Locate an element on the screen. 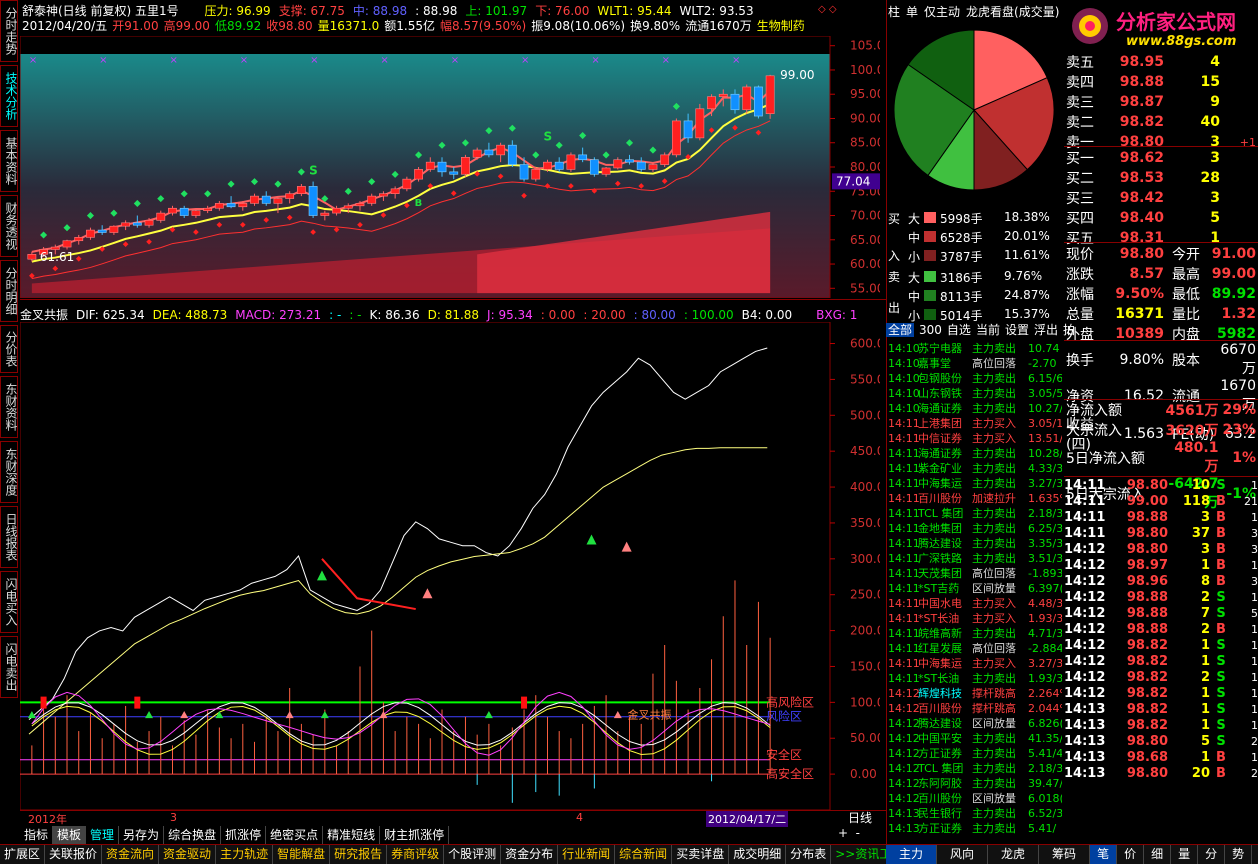  right-bottom-tab-2: 龙虎 is located at coordinates (1014, 854).